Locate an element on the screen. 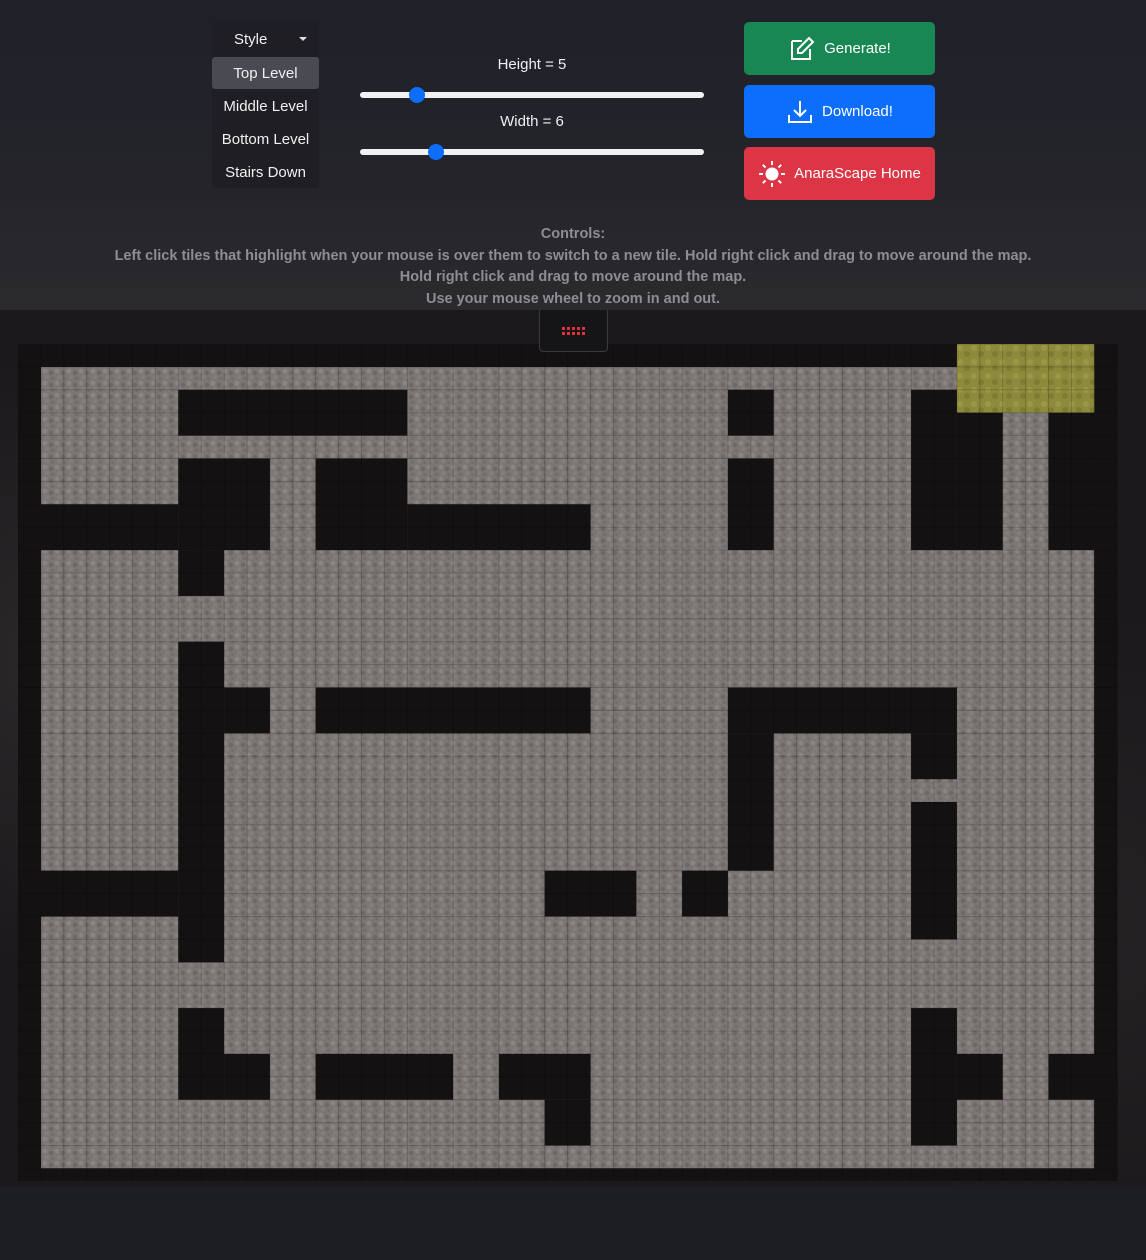  drag-handle-icon is located at coordinates (573, 330).